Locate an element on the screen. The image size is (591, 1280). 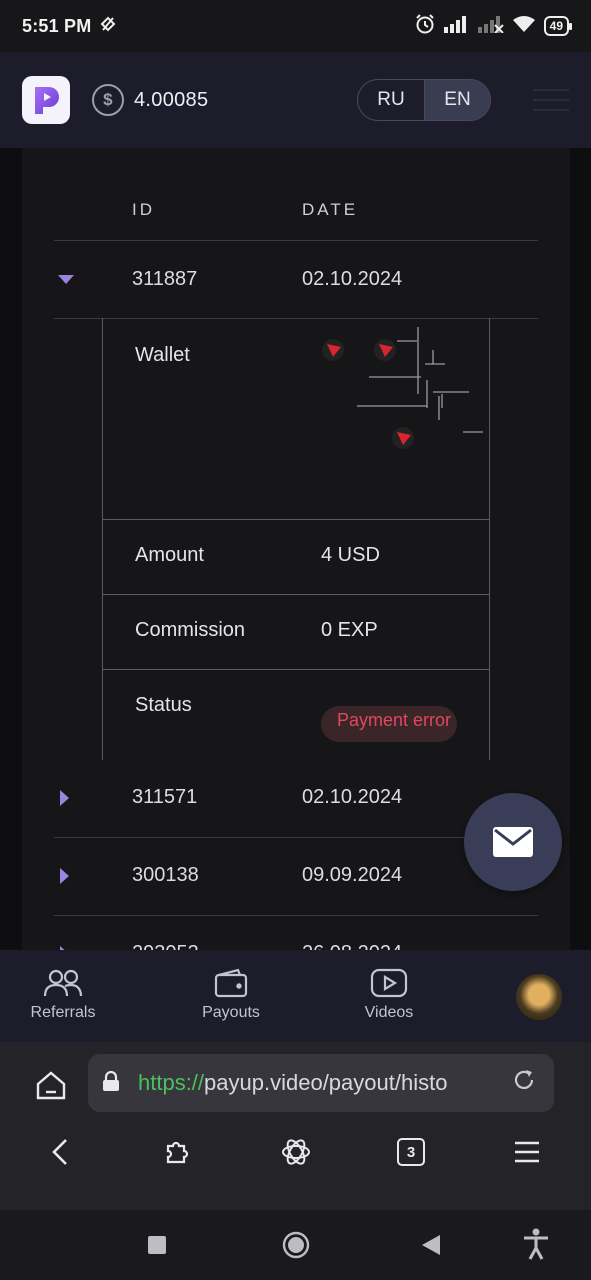
back-triangle-icon is located at coordinates (431, 1247).